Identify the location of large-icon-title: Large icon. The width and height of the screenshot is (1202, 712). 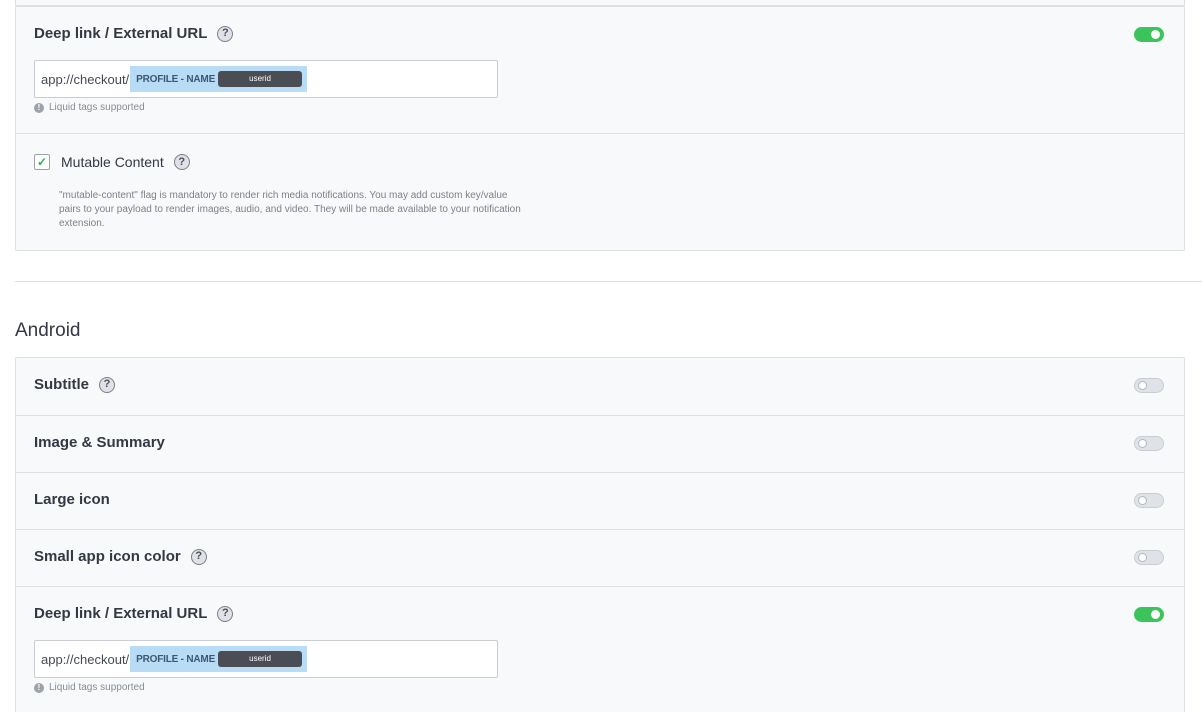
(72, 499).